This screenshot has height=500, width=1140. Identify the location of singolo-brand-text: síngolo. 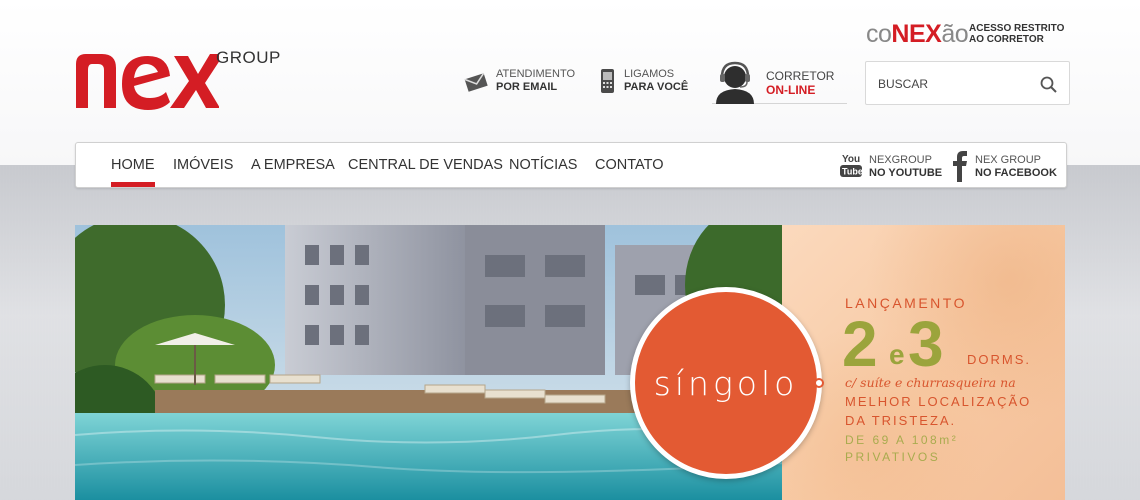
(726, 383).